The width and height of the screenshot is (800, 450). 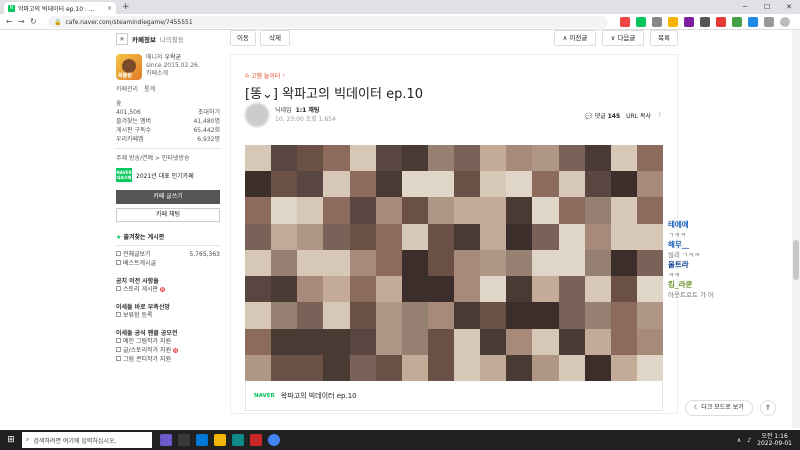 I want to click on list-button: 목록, so click(x=664, y=38).